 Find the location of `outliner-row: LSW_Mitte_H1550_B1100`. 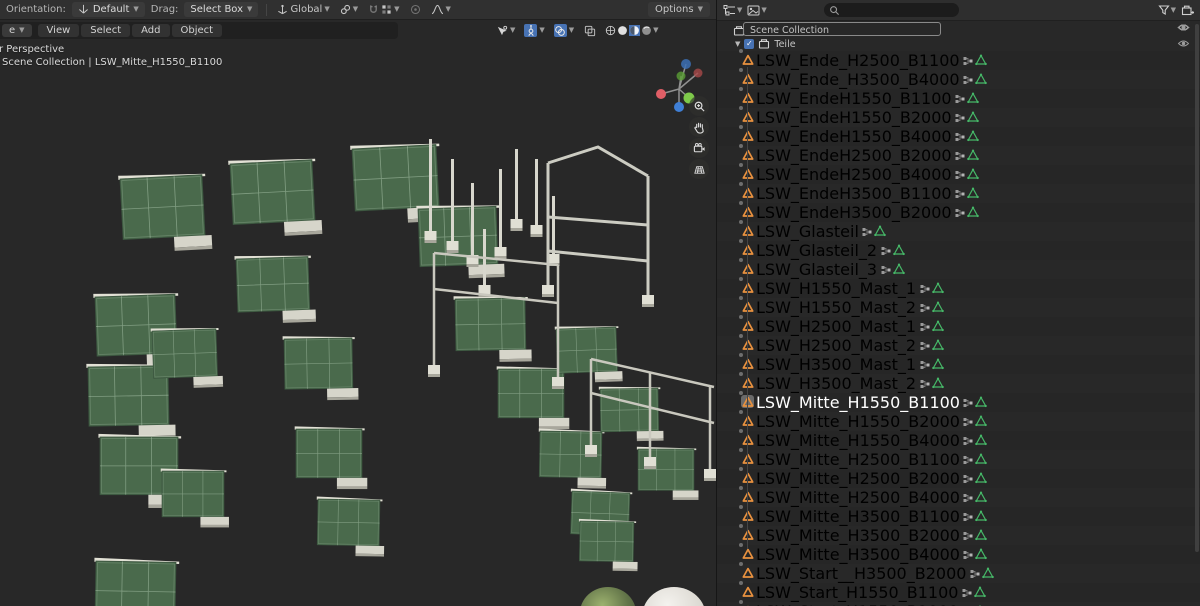

outliner-row: LSW_Mitte_H1550_B1100 is located at coordinates (958, 402).